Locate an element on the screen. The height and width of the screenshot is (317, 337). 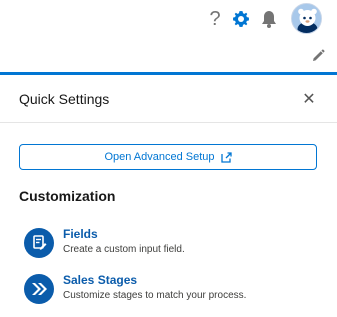
pencil-icon is located at coordinates (318, 56).